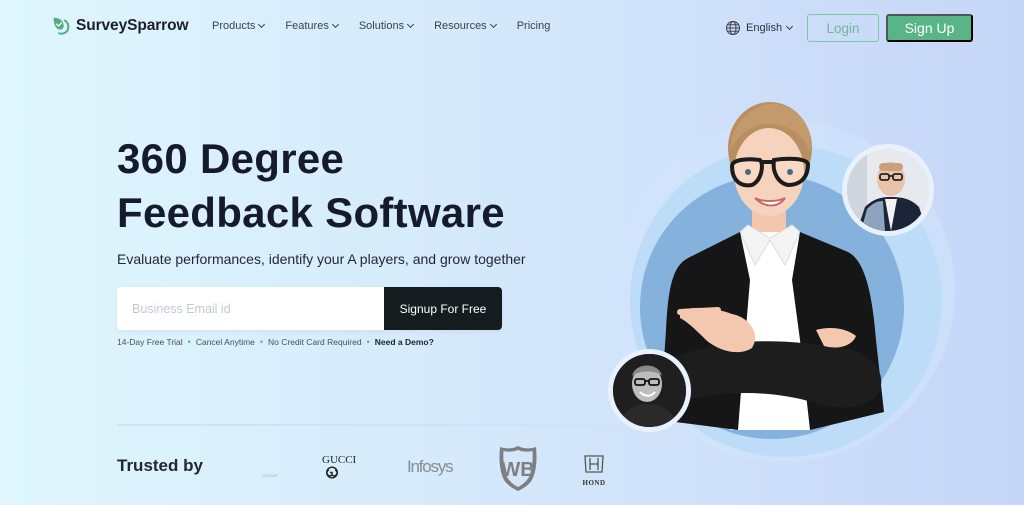 Image resolution: width=1024 pixels, height=505 pixels. What do you see at coordinates (231, 158) in the screenshot?
I see `title-line-1: 360 Degree` at bounding box center [231, 158].